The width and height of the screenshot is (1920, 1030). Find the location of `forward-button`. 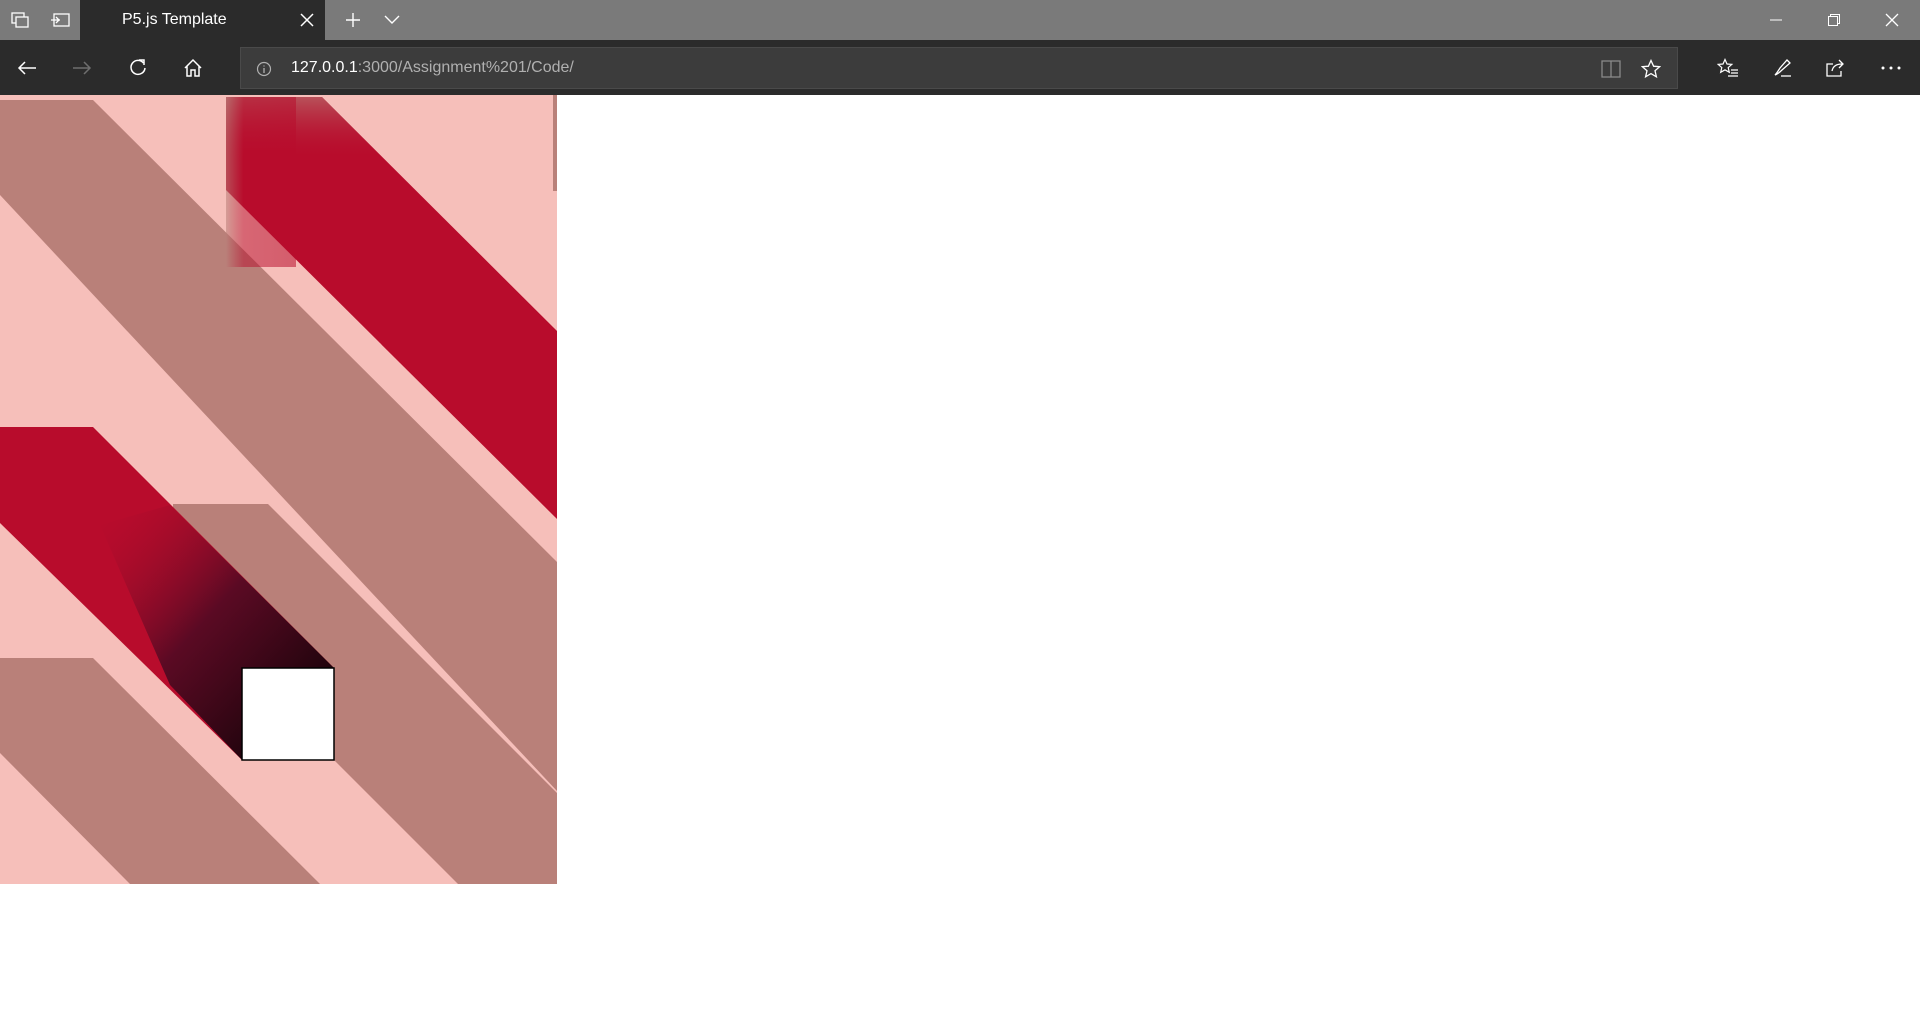

forward-button is located at coordinates (82, 68).